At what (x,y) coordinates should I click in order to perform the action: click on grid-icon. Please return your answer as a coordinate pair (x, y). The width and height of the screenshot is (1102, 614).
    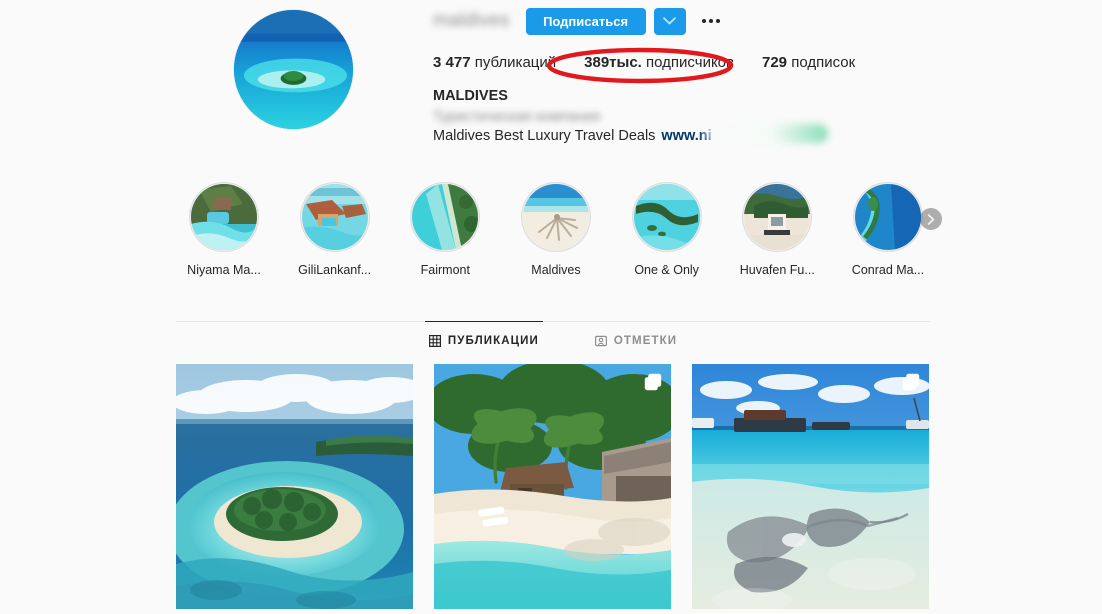
    Looking at the image, I should click on (434, 341).